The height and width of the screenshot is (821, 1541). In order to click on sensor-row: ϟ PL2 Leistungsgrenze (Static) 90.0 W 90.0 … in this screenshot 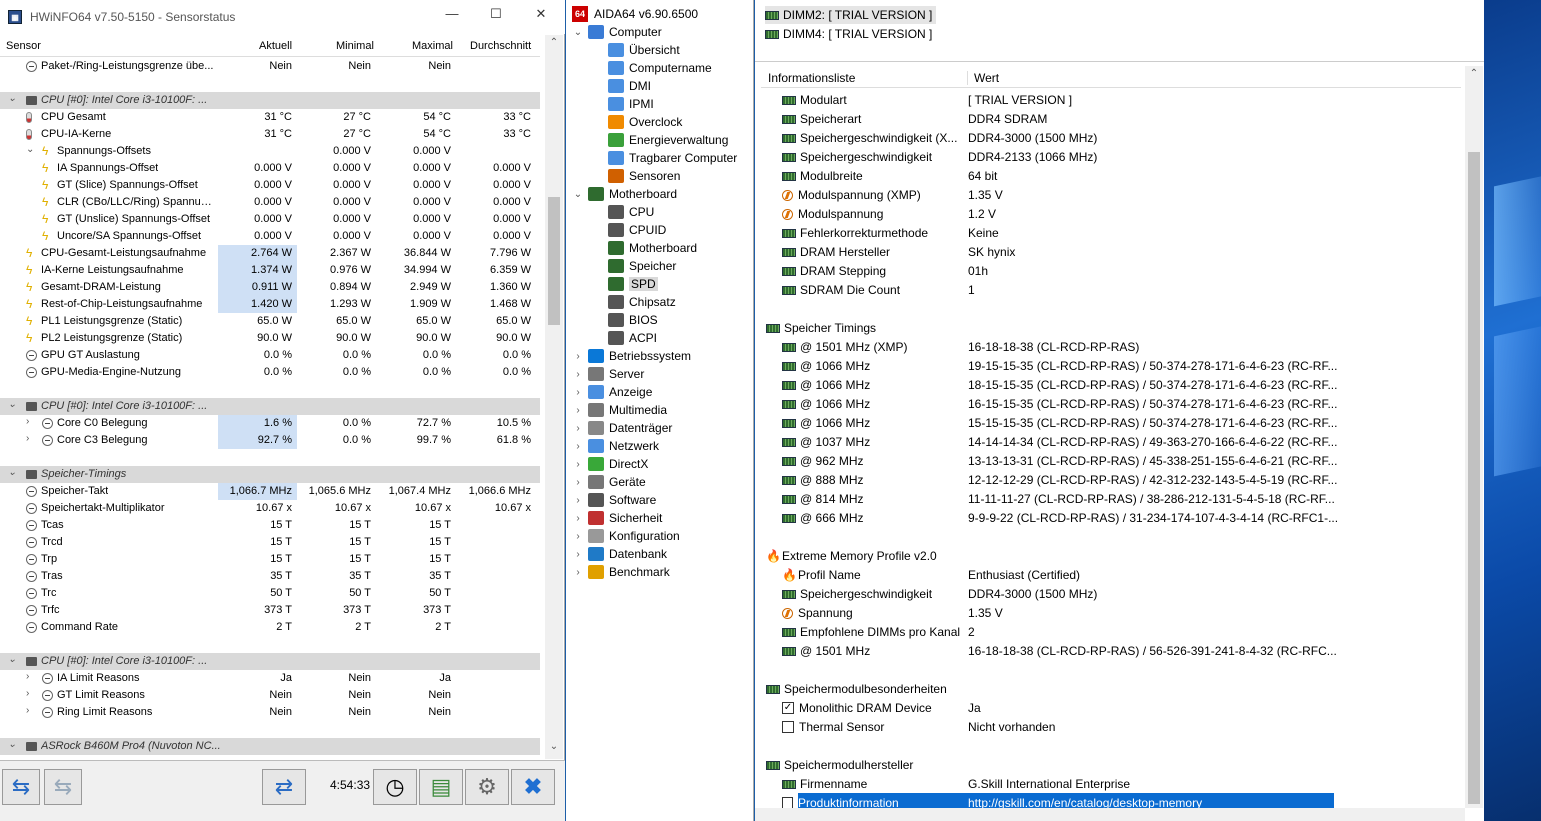, I will do `click(270, 338)`.